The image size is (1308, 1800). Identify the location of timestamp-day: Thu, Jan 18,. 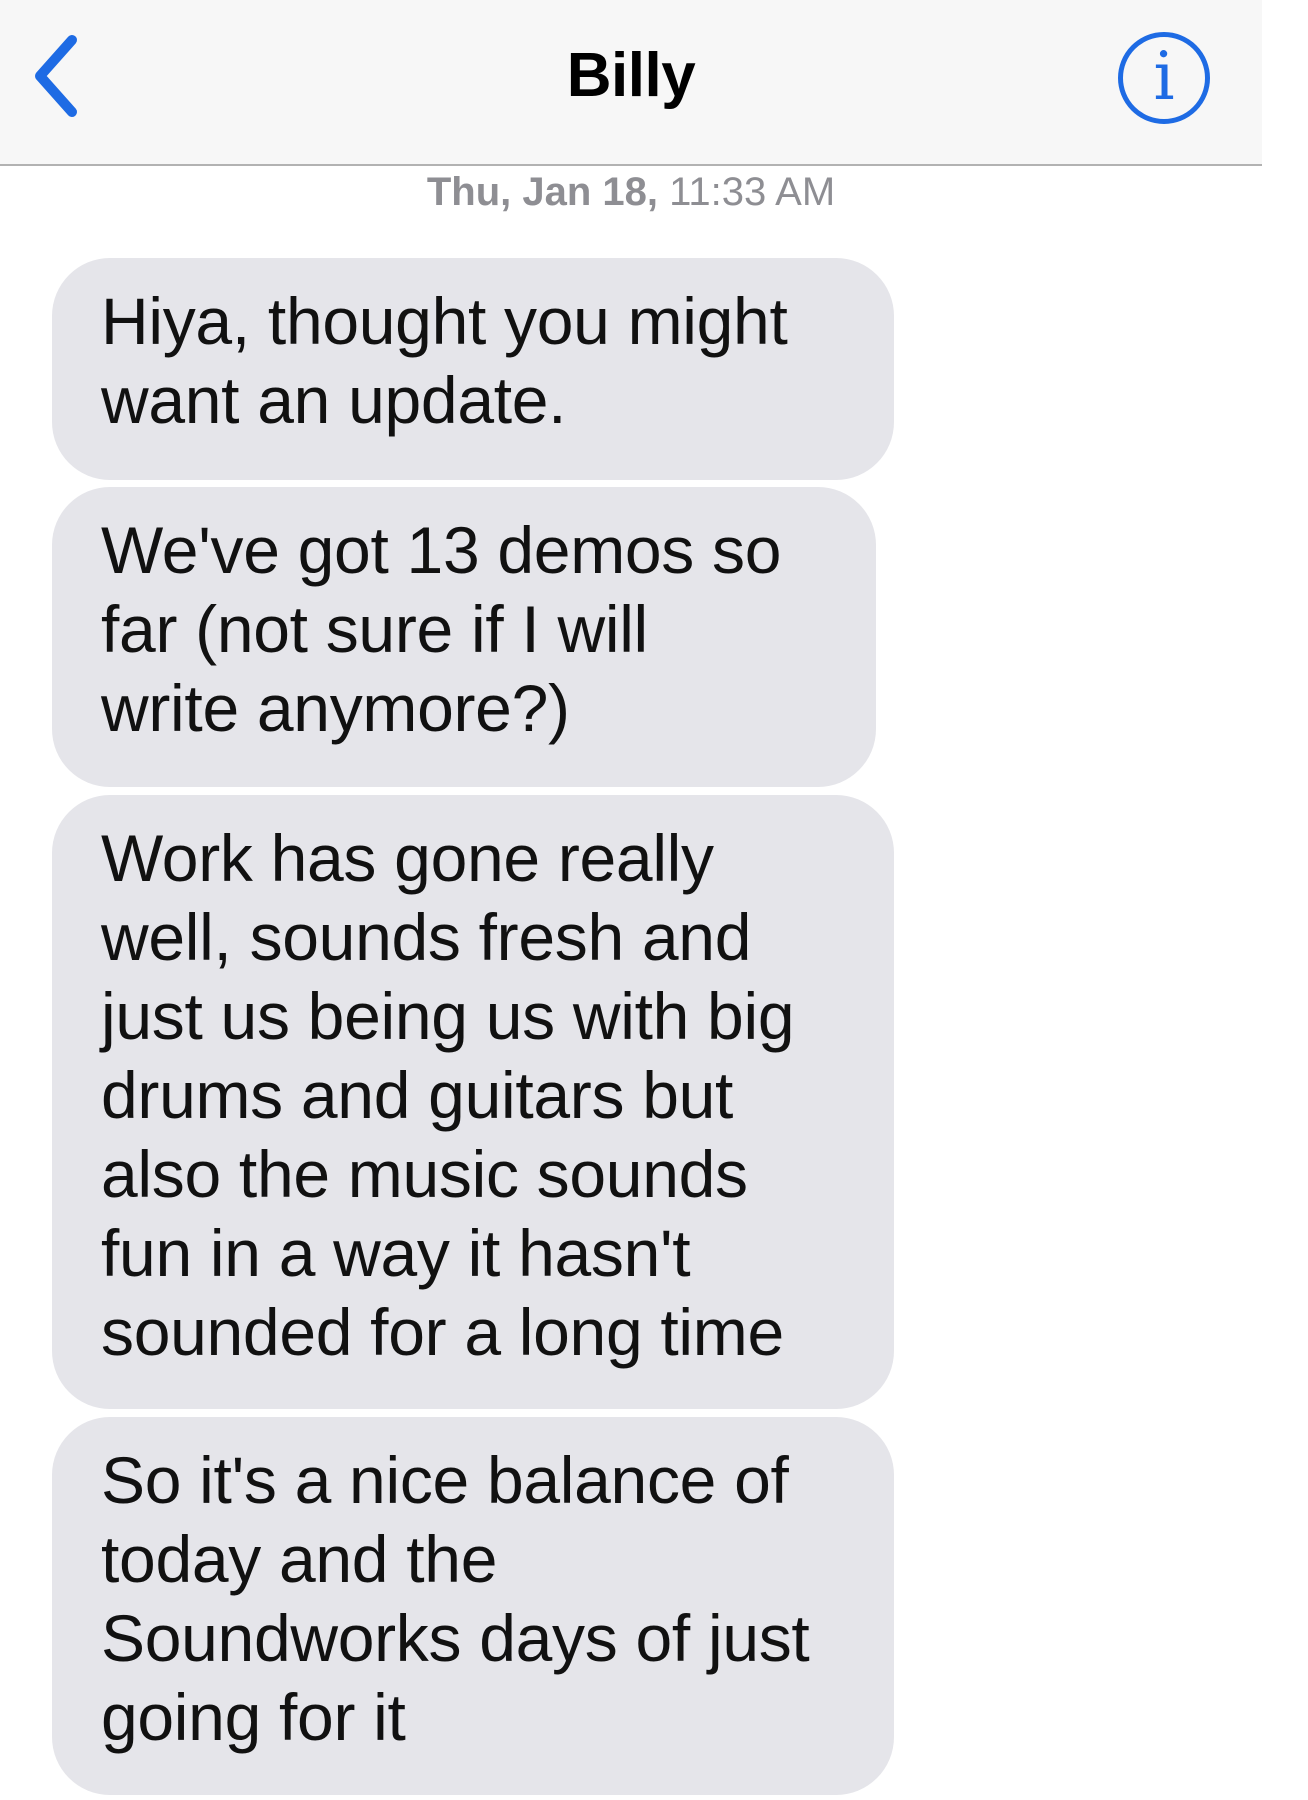
(542, 192).